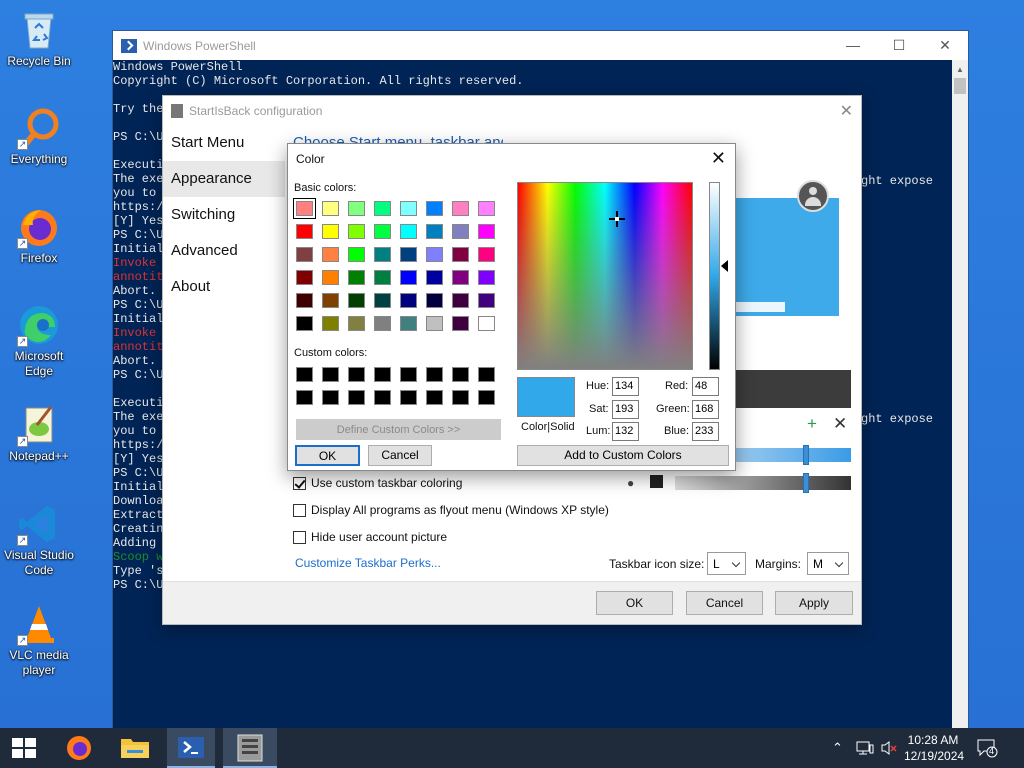  What do you see at coordinates (846, 111) in the screenshot?
I see `close-icon: ✕` at bounding box center [846, 111].